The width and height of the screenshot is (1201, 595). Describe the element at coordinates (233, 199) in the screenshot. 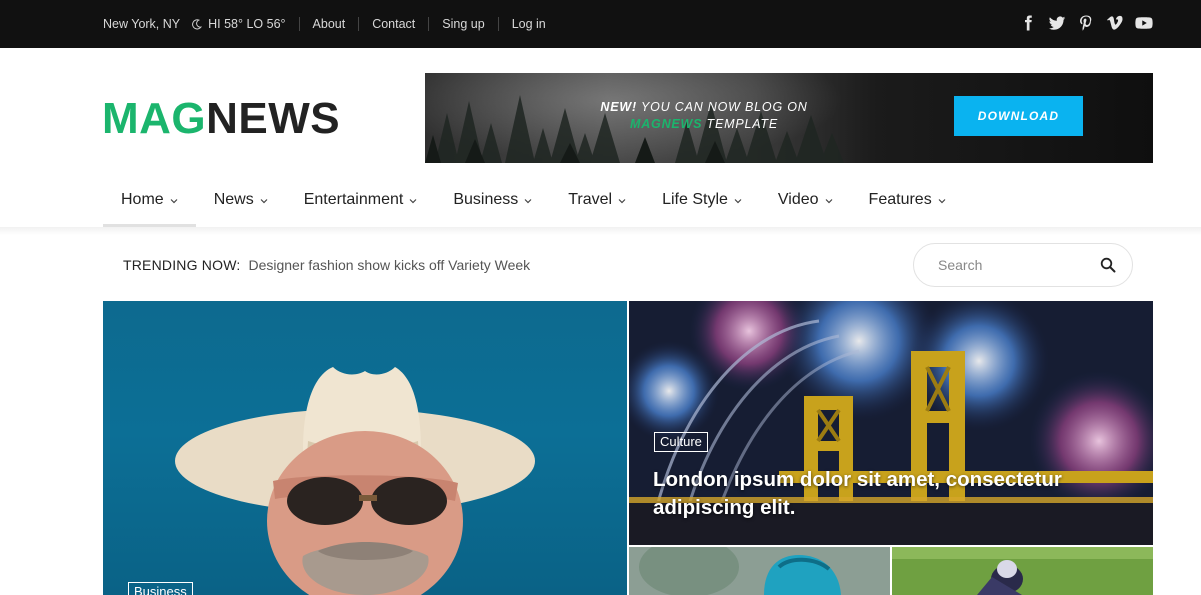

I see `nav-news-label: News` at that location.